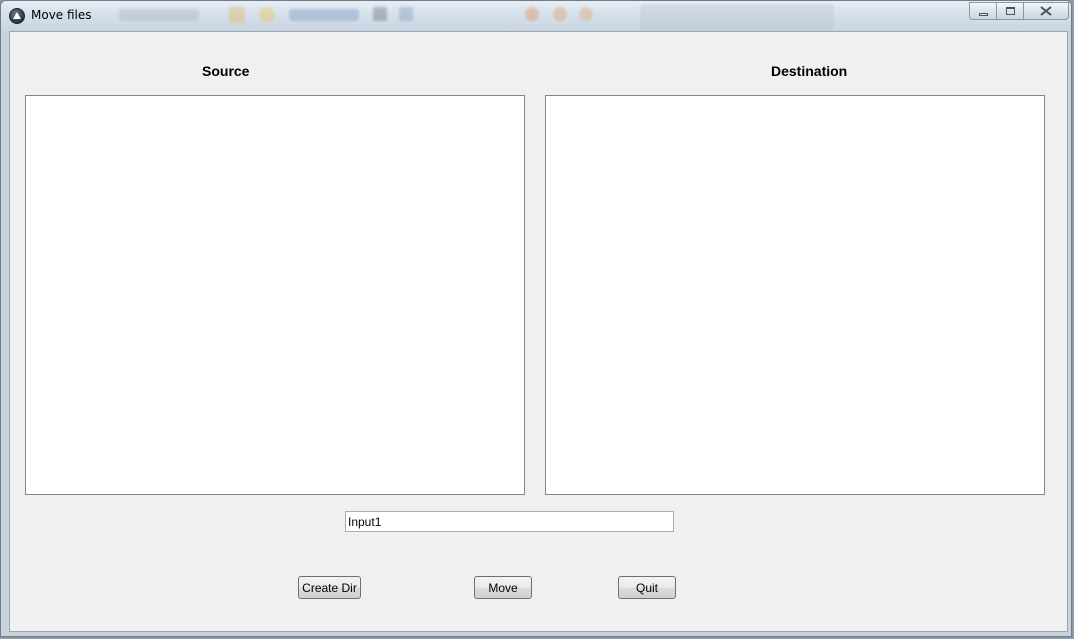  Describe the element at coordinates (226, 71) in the screenshot. I see `source-label: Source` at that location.